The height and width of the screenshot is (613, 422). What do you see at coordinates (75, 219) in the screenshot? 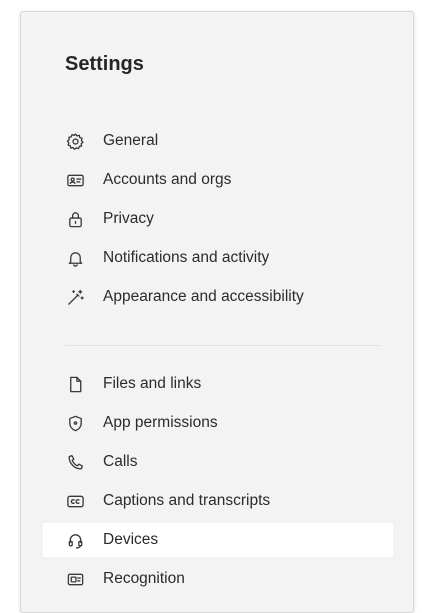
I see `lock-icon` at bounding box center [75, 219].